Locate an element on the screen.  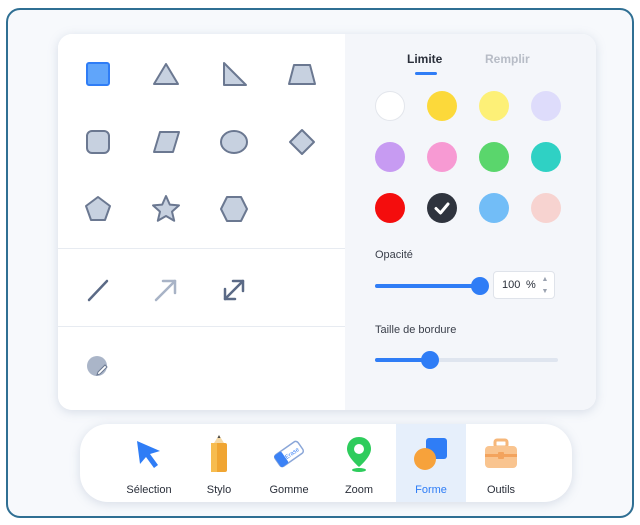
active-tab-indicator is located at coordinates (426, 73).